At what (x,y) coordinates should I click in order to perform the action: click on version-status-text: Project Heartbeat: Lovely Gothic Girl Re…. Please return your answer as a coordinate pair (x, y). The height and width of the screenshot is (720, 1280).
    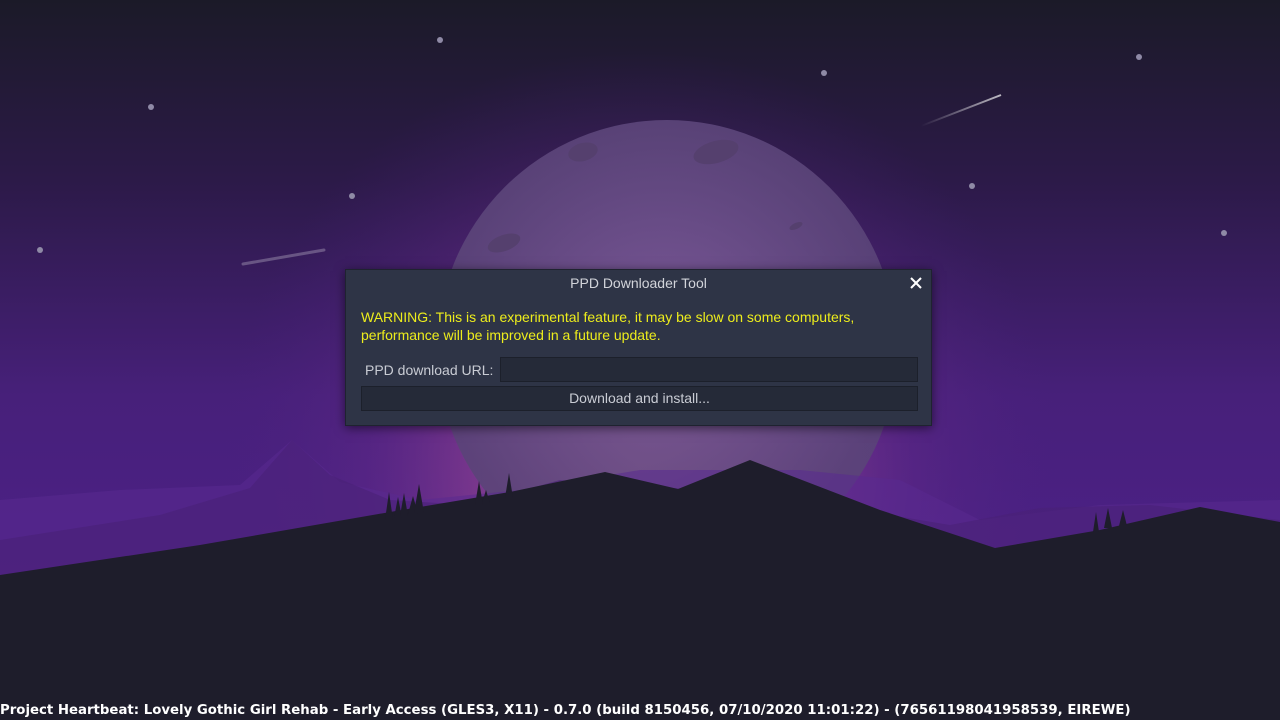
    Looking at the image, I should click on (565, 710).